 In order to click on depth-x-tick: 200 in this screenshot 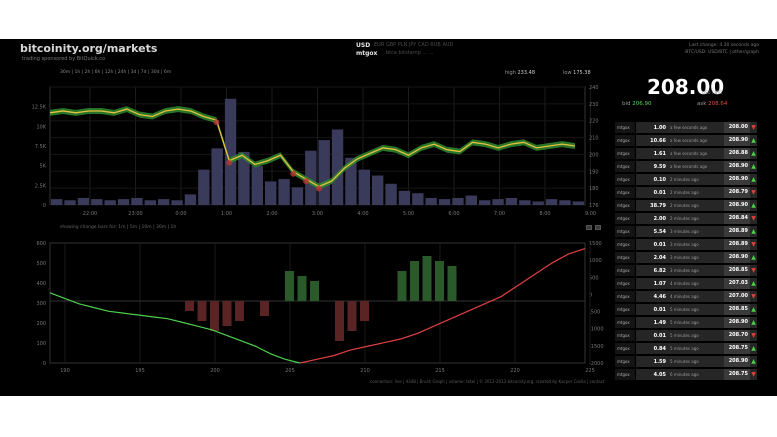, I will do `click(215, 371)`.